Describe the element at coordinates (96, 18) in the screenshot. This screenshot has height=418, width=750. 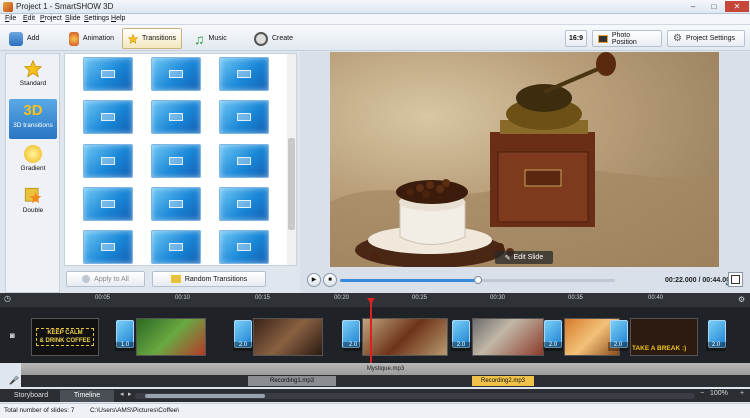
I see `menu-settings: Settings` at that location.